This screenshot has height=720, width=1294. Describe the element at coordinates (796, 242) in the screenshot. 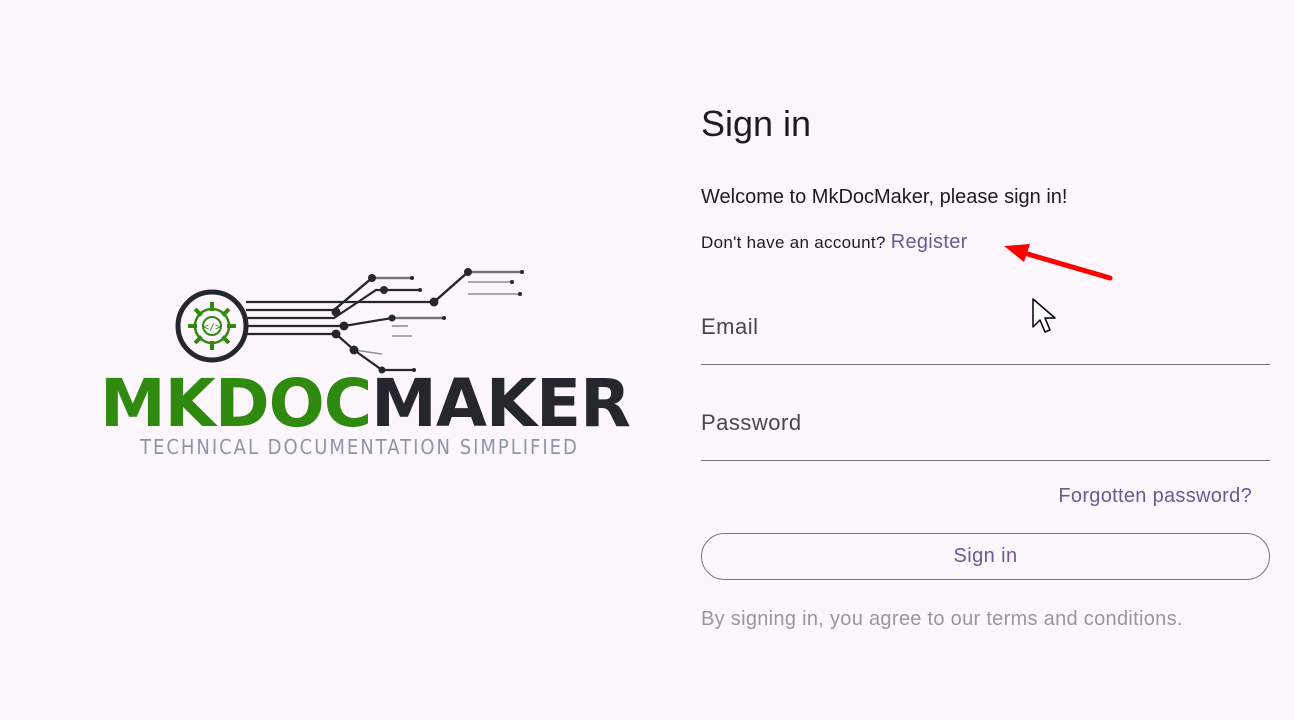

I see `no-account-text: Don't have an account?` at that location.